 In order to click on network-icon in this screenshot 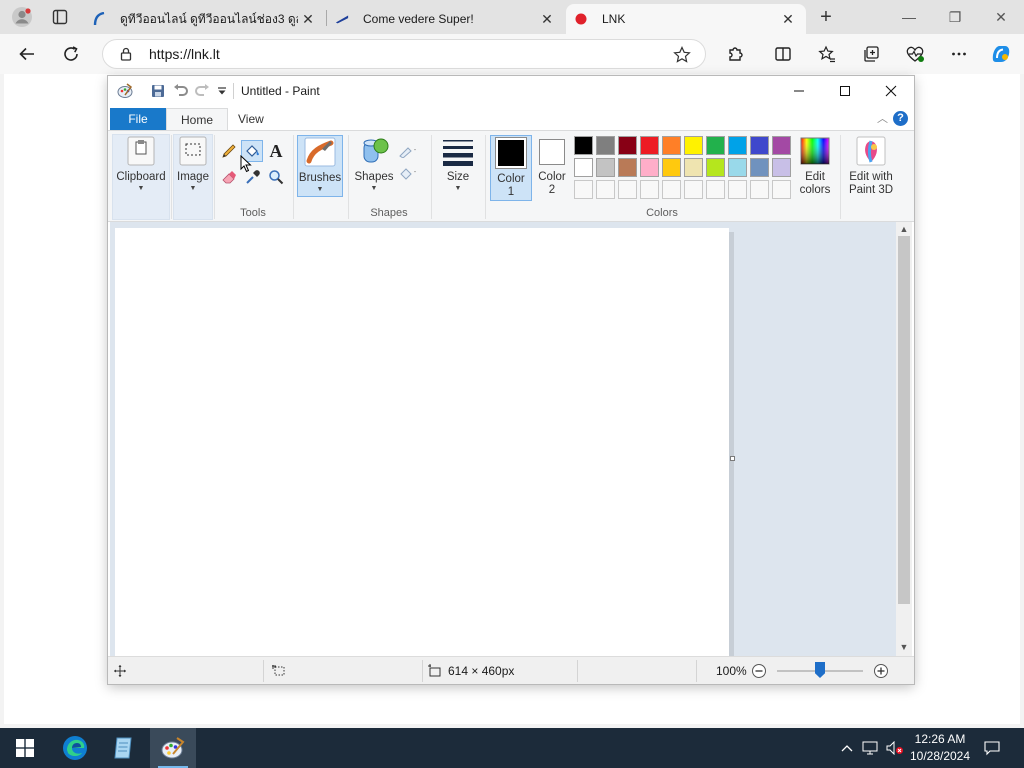, I will do `click(870, 748)`.